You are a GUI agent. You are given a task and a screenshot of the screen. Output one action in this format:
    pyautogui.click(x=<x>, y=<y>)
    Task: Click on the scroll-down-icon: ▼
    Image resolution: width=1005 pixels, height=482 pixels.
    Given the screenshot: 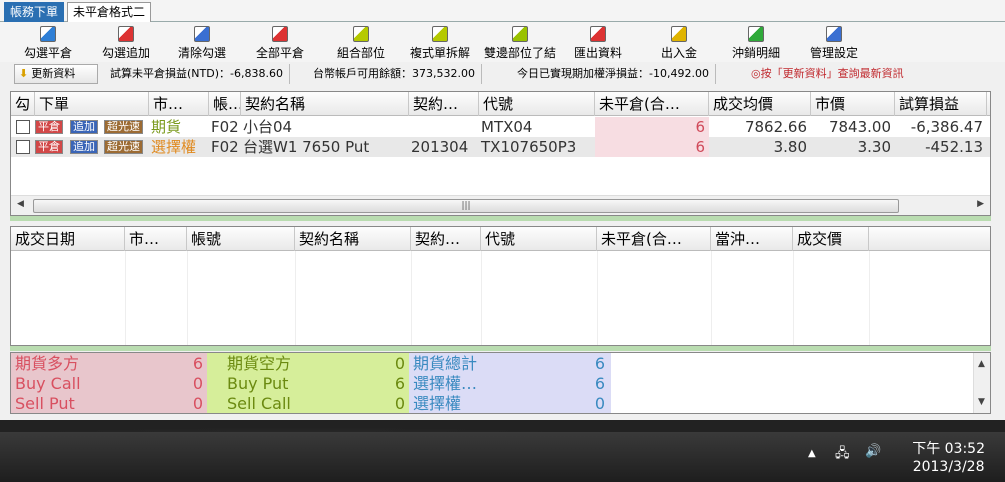 What is the action you would take?
    pyautogui.click(x=981, y=402)
    